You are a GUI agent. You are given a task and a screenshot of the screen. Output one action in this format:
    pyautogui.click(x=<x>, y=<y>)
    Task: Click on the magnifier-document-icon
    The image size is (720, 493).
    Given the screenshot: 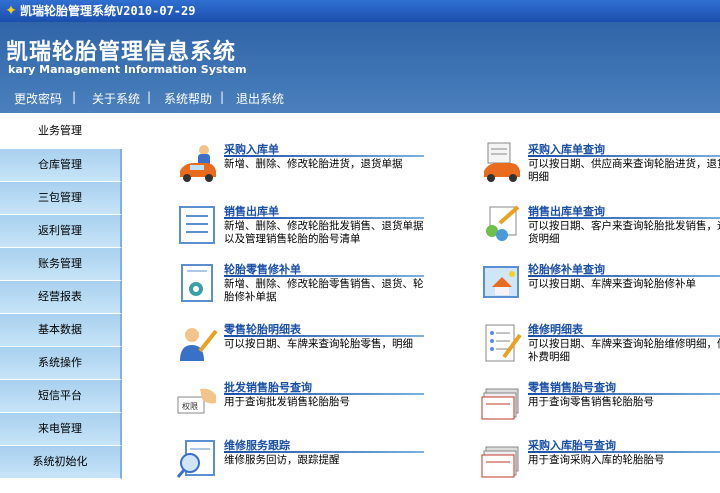 What is the action you would take?
    pyautogui.click(x=195, y=459)
    